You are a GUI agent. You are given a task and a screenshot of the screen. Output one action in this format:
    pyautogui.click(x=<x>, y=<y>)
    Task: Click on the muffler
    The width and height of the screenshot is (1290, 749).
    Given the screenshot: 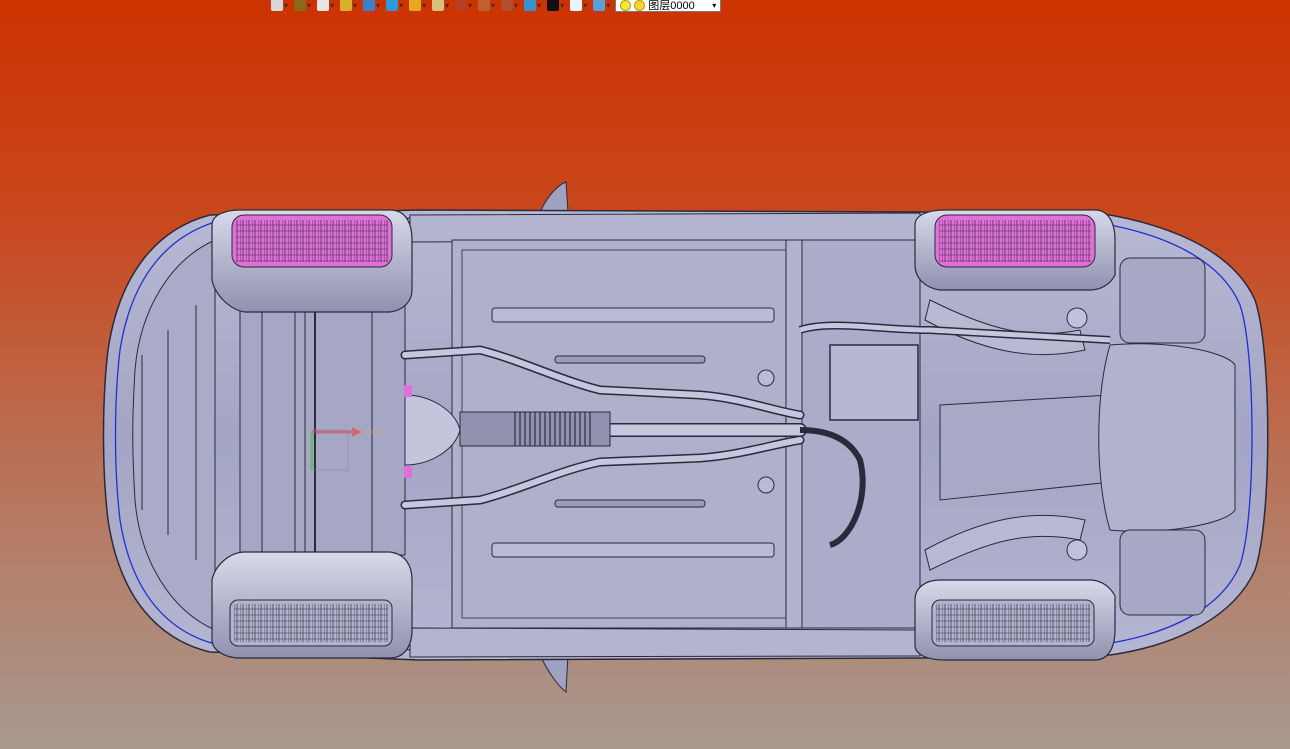 What is the action you would take?
    pyautogui.click(x=874, y=382)
    